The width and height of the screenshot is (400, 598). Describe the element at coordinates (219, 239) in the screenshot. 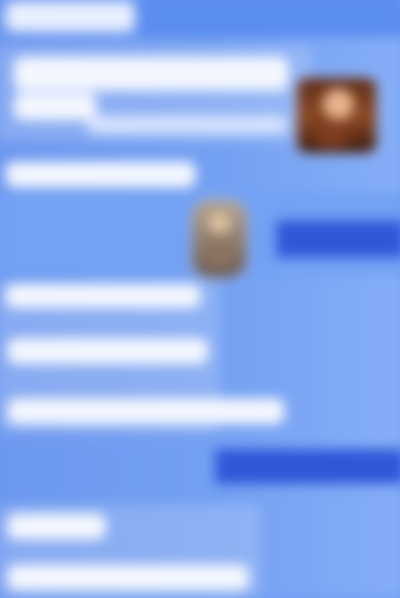

I see `portrait-image-middle` at that location.